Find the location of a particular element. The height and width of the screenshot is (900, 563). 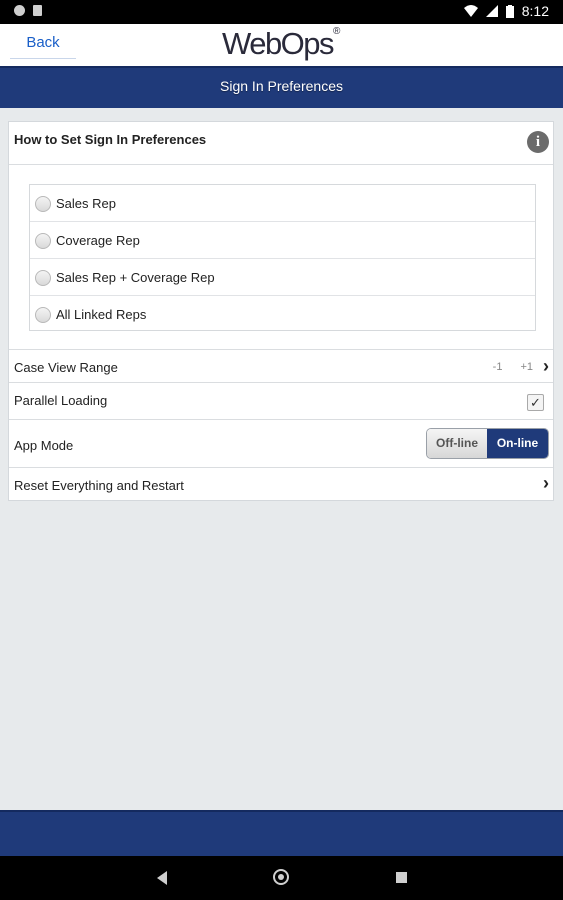

range-max: +1 is located at coordinates (526, 367).